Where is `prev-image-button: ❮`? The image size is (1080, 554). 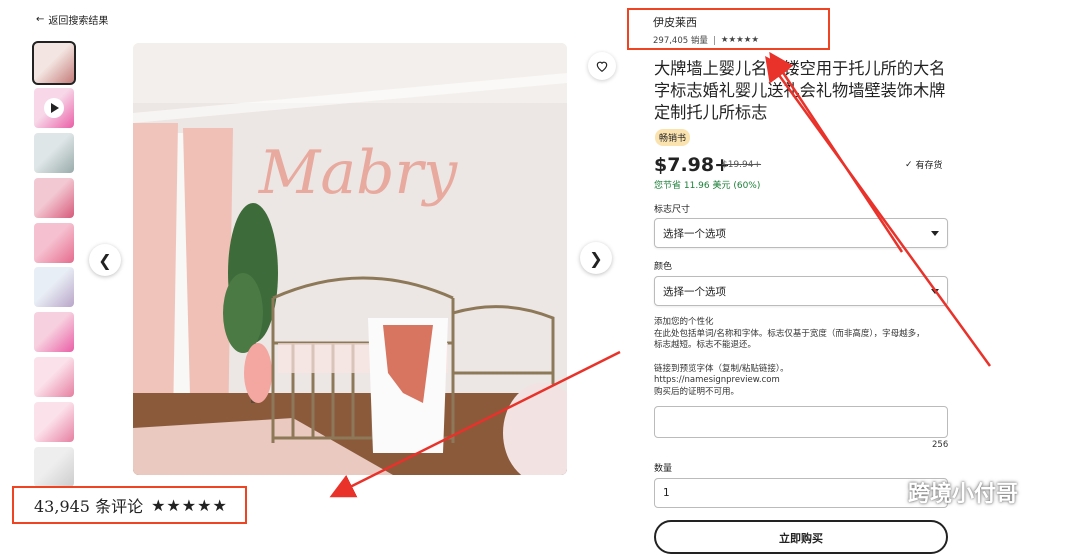 prev-image-button: ❮ is located at coordinates (105, 260).